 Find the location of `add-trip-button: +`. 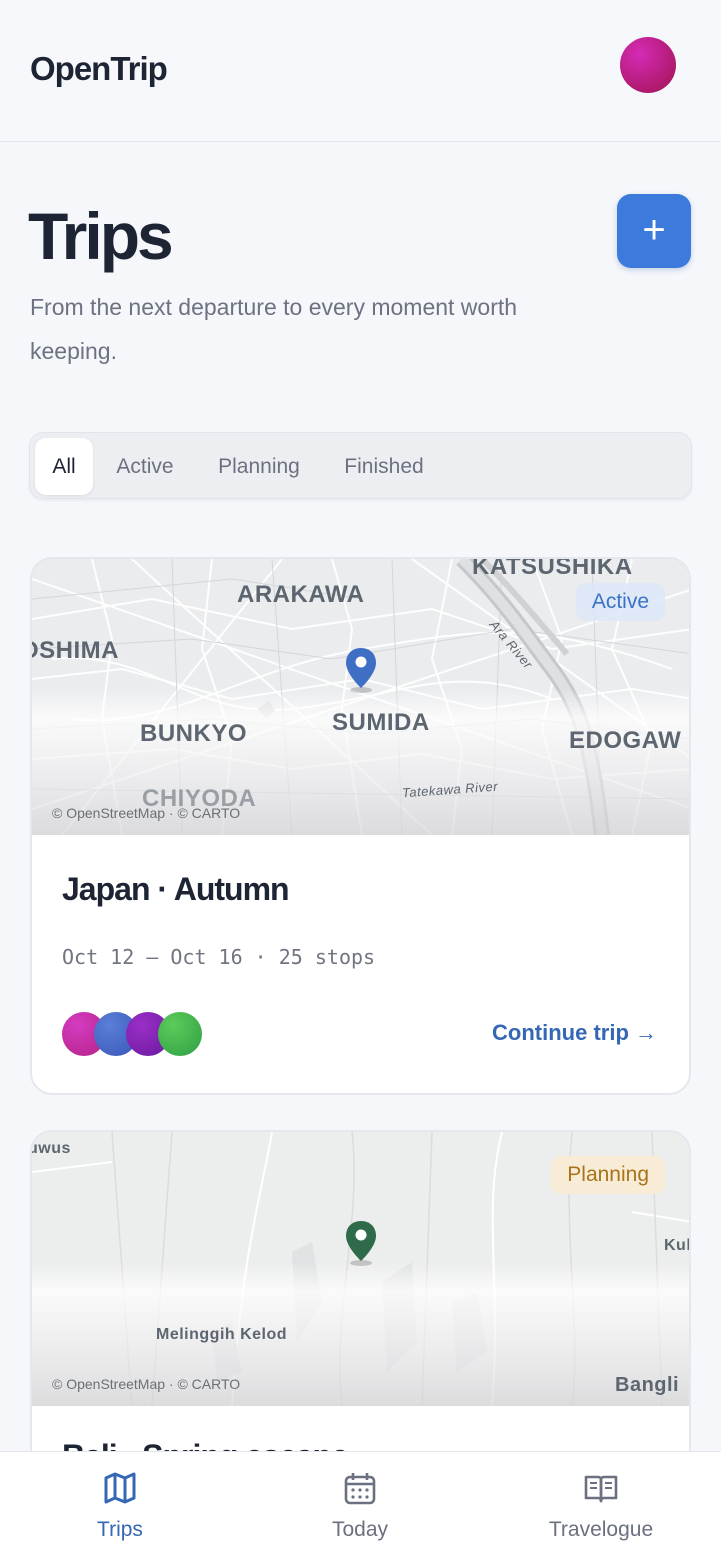

add-trip-button: + is located at coordinates (654, 231).